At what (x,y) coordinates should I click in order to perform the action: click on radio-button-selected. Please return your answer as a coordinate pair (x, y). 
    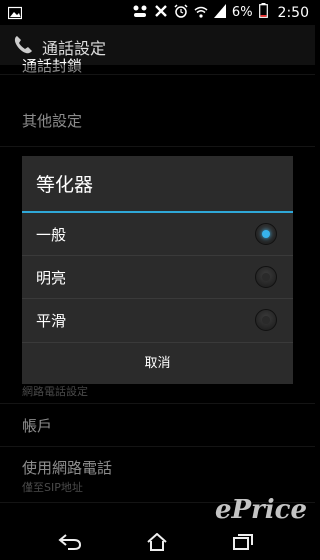
    Looking at the image, I should click on (266, 234).